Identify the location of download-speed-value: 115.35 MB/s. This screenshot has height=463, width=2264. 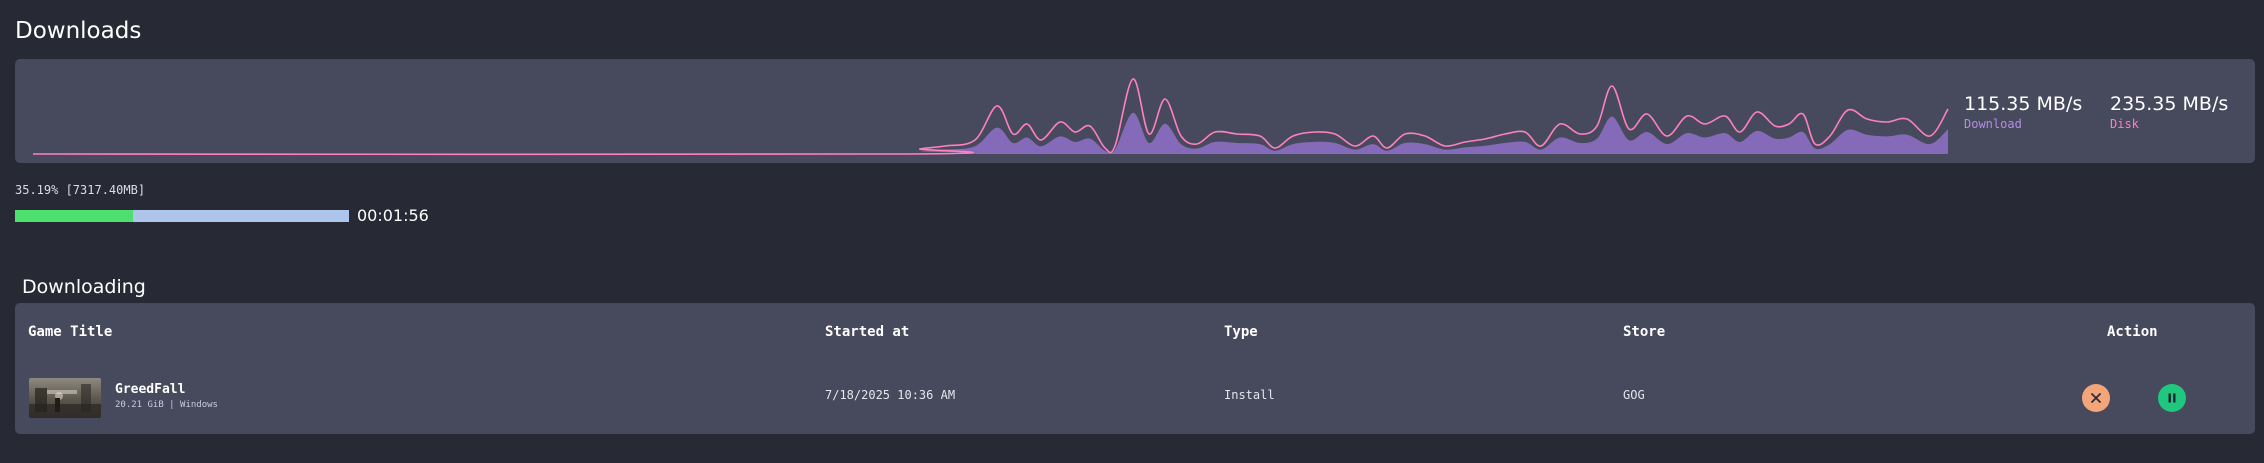
(2023, 104).